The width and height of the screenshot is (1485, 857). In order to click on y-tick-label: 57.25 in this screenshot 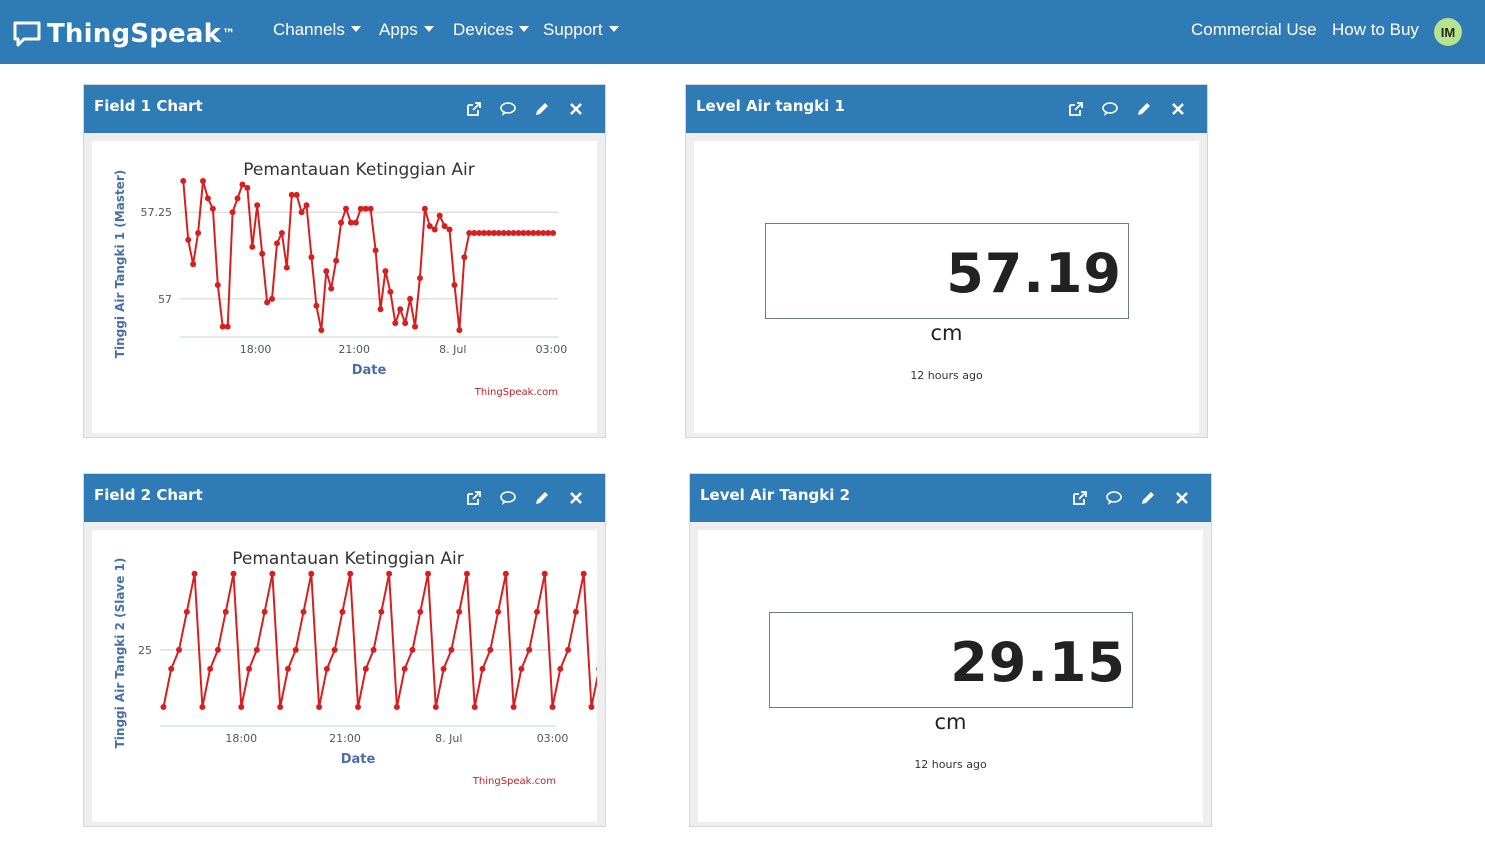, I will do `click(157, 212)`.